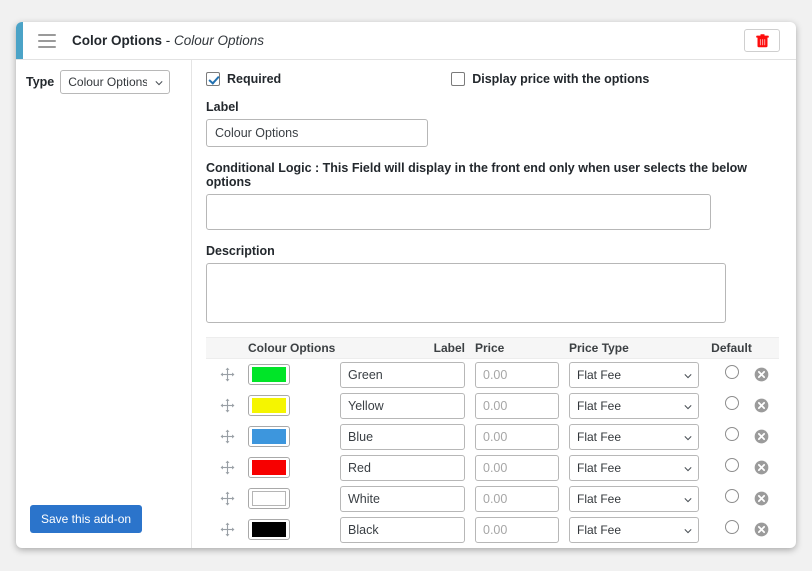 Image resolution: width=812 pixels, height=571 pixels. Describe the element at coordinates (213, 79) in the screenshot. I see `required-checkbox` at that location.